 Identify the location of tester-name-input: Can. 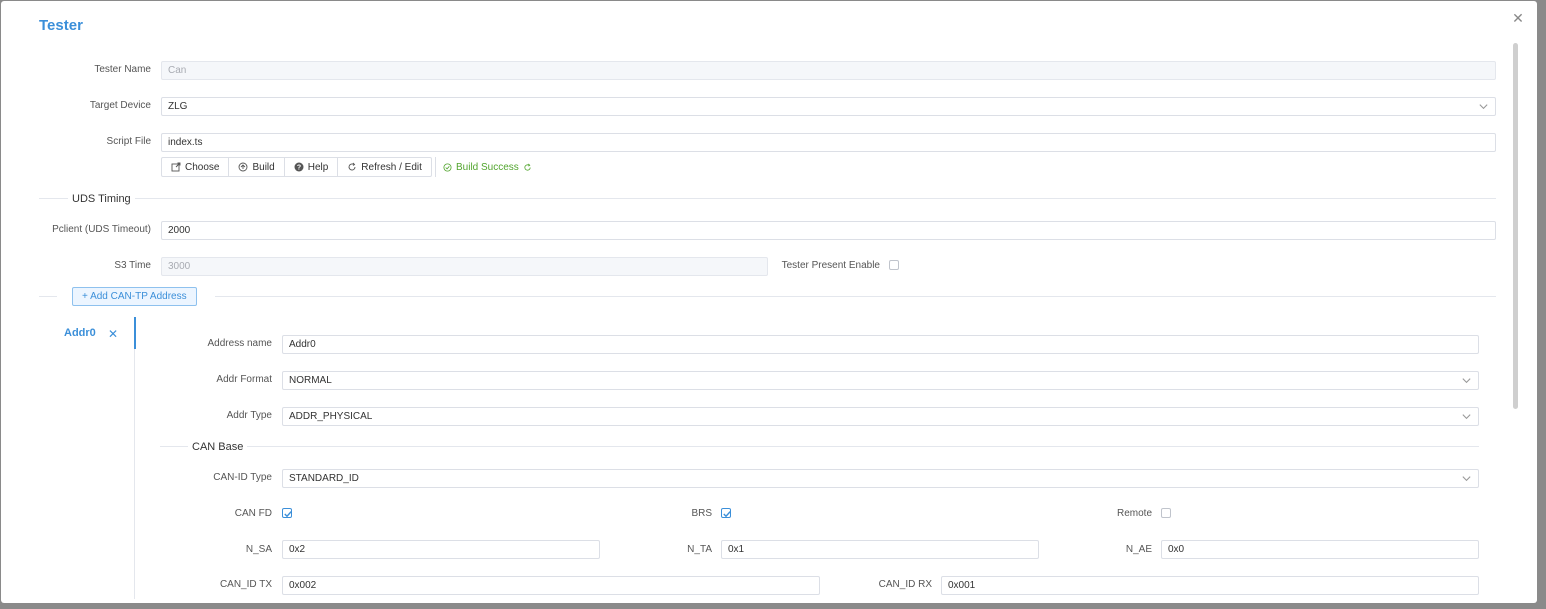
(828, 70).